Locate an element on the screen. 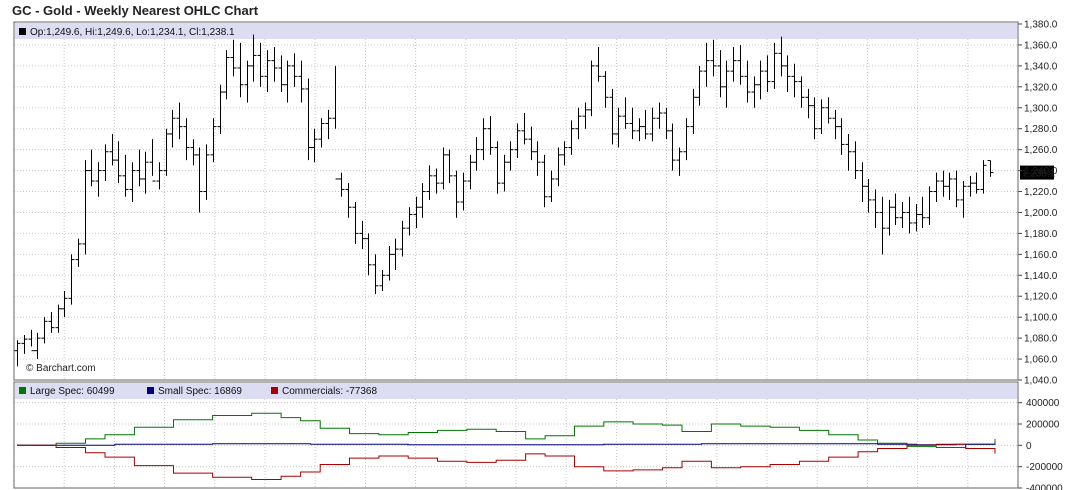 The height and width of the screenshot is (490, 1073). cot-legend-label: Small Spec: 16869 is located at coordinates (200, 391).